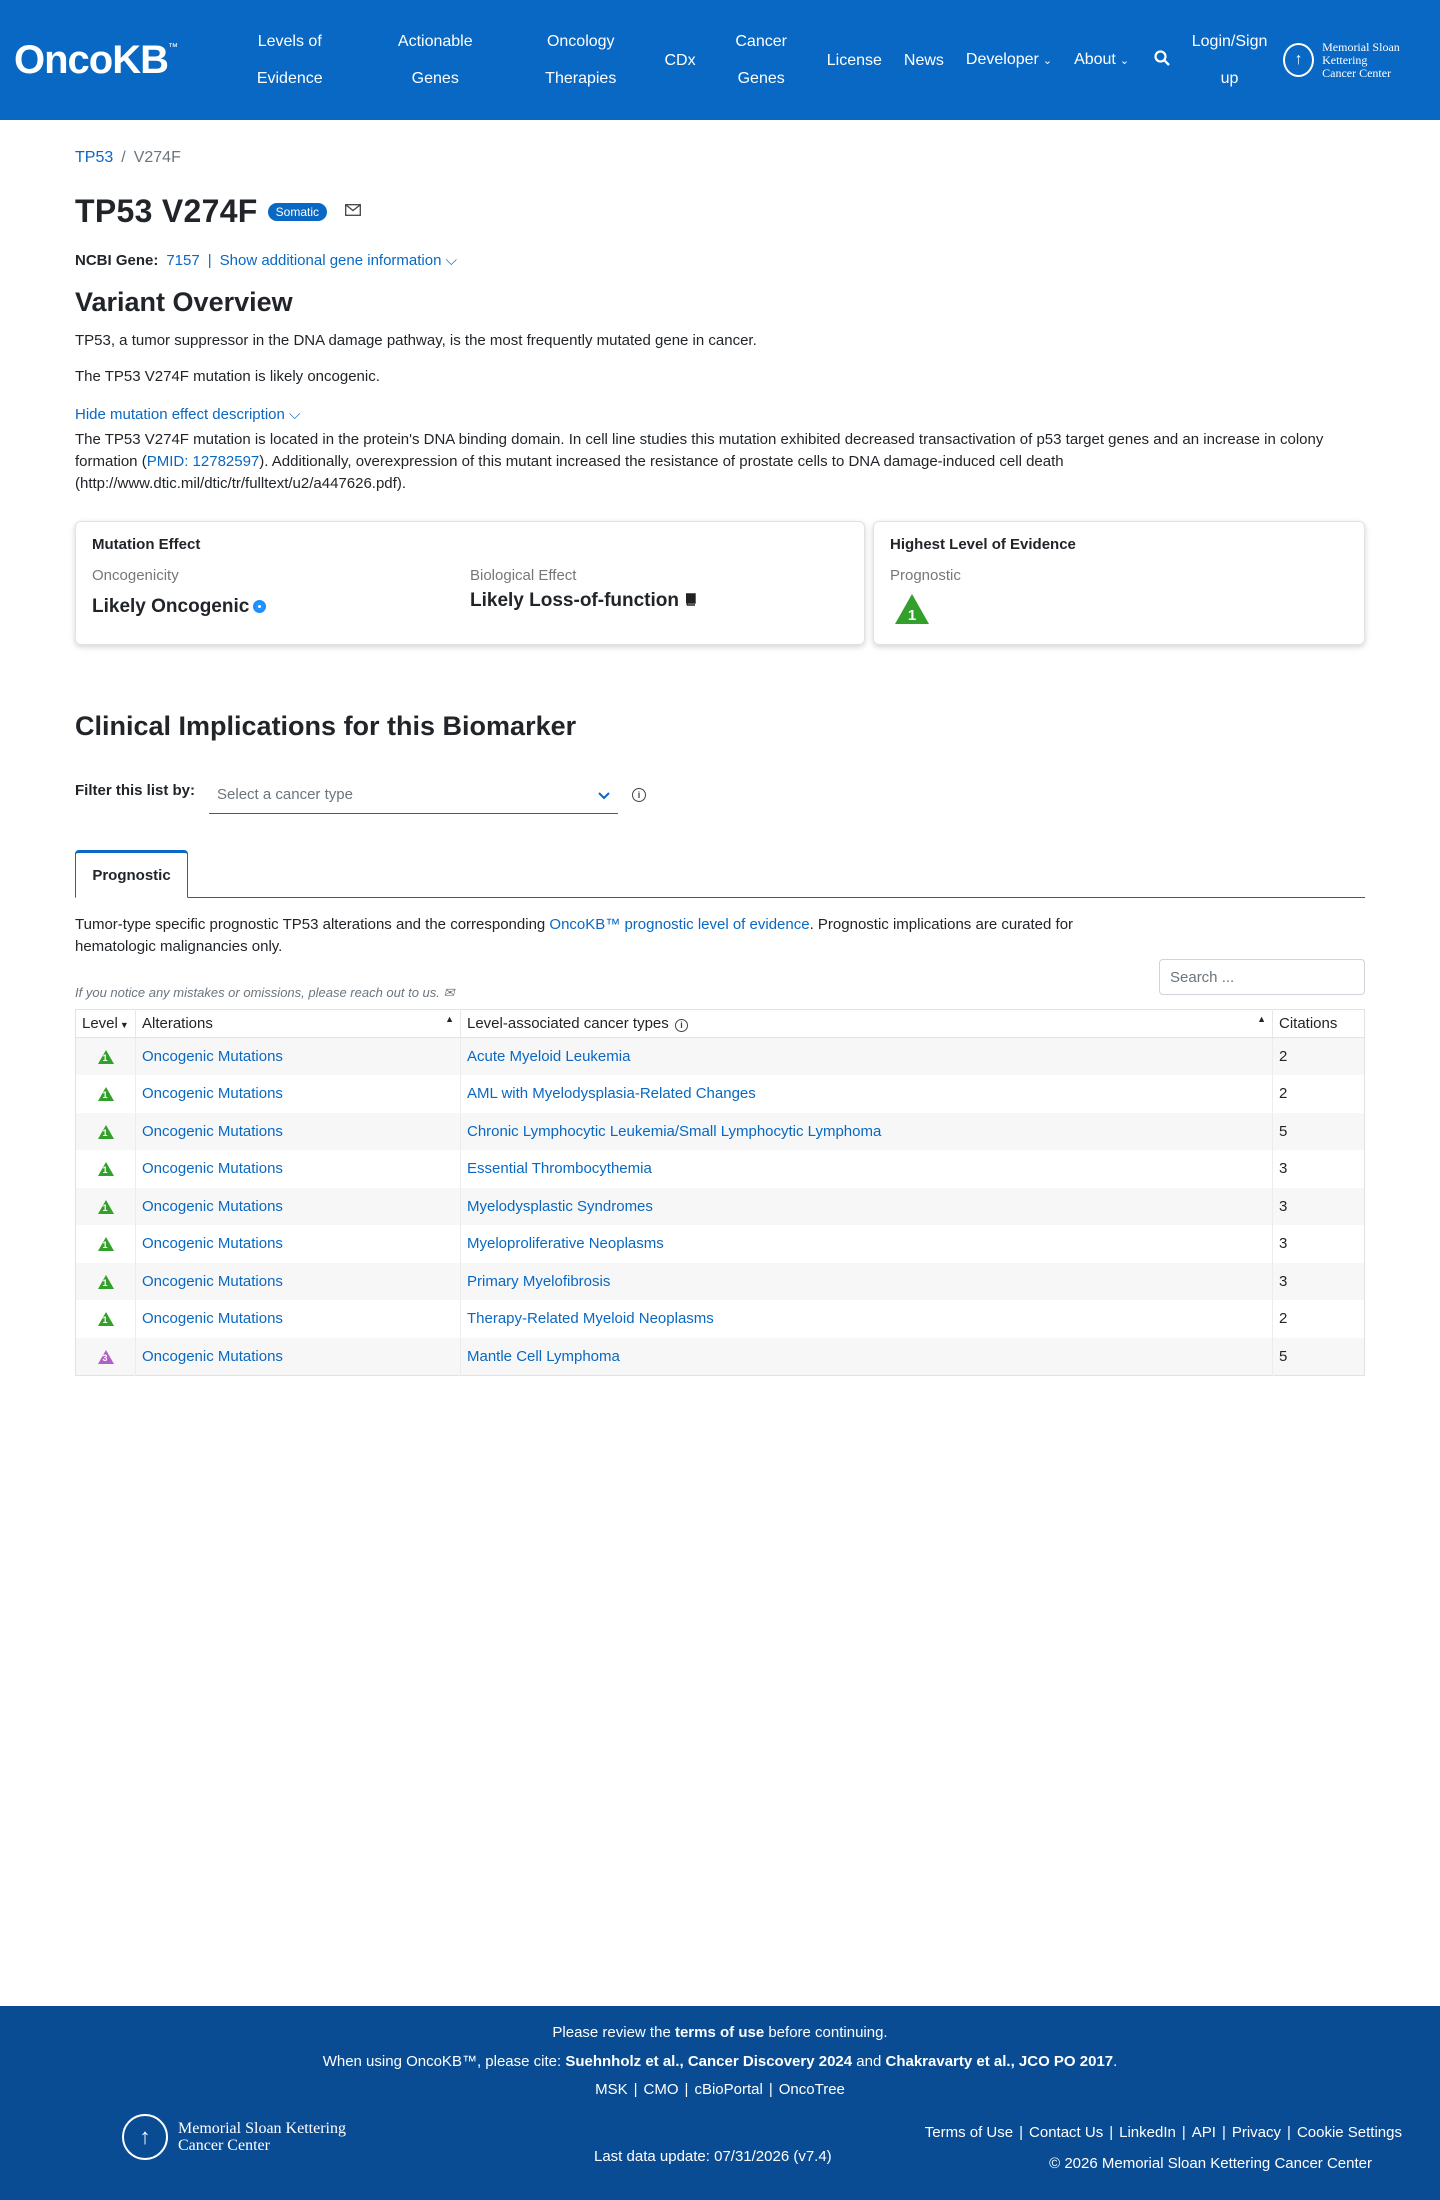 This screenshot has height=2200, width=1440. I want to click on book-icon, so click(690, 601).